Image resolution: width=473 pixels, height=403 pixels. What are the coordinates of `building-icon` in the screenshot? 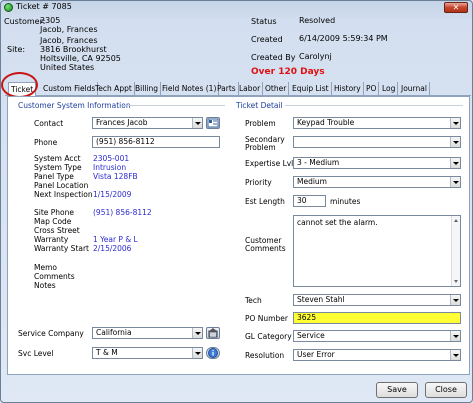 It's located at (213, 333).